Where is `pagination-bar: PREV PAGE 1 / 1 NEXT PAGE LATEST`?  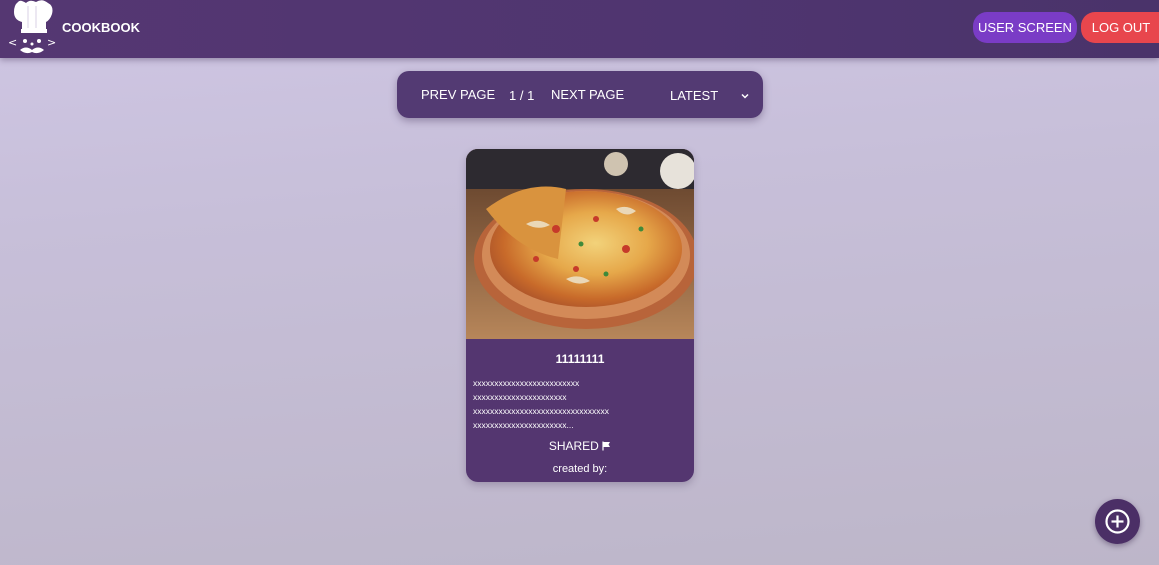 pagination-bar: PREV PAGE 1 / 1 NEXT PAGE LATEST is located at coordinates (580, 94).